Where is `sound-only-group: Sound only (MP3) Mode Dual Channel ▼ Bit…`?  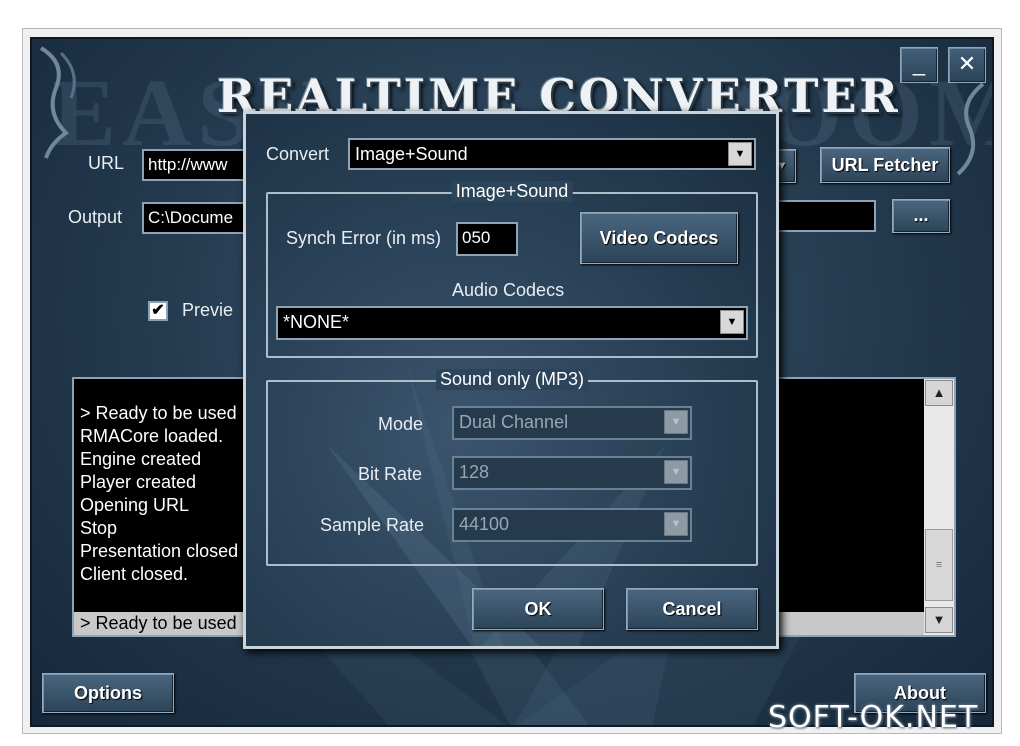
sound-only-group: Sound only (MP3) Mode Dual Channel ▼ Bit… is located at coordinates (512, 467).